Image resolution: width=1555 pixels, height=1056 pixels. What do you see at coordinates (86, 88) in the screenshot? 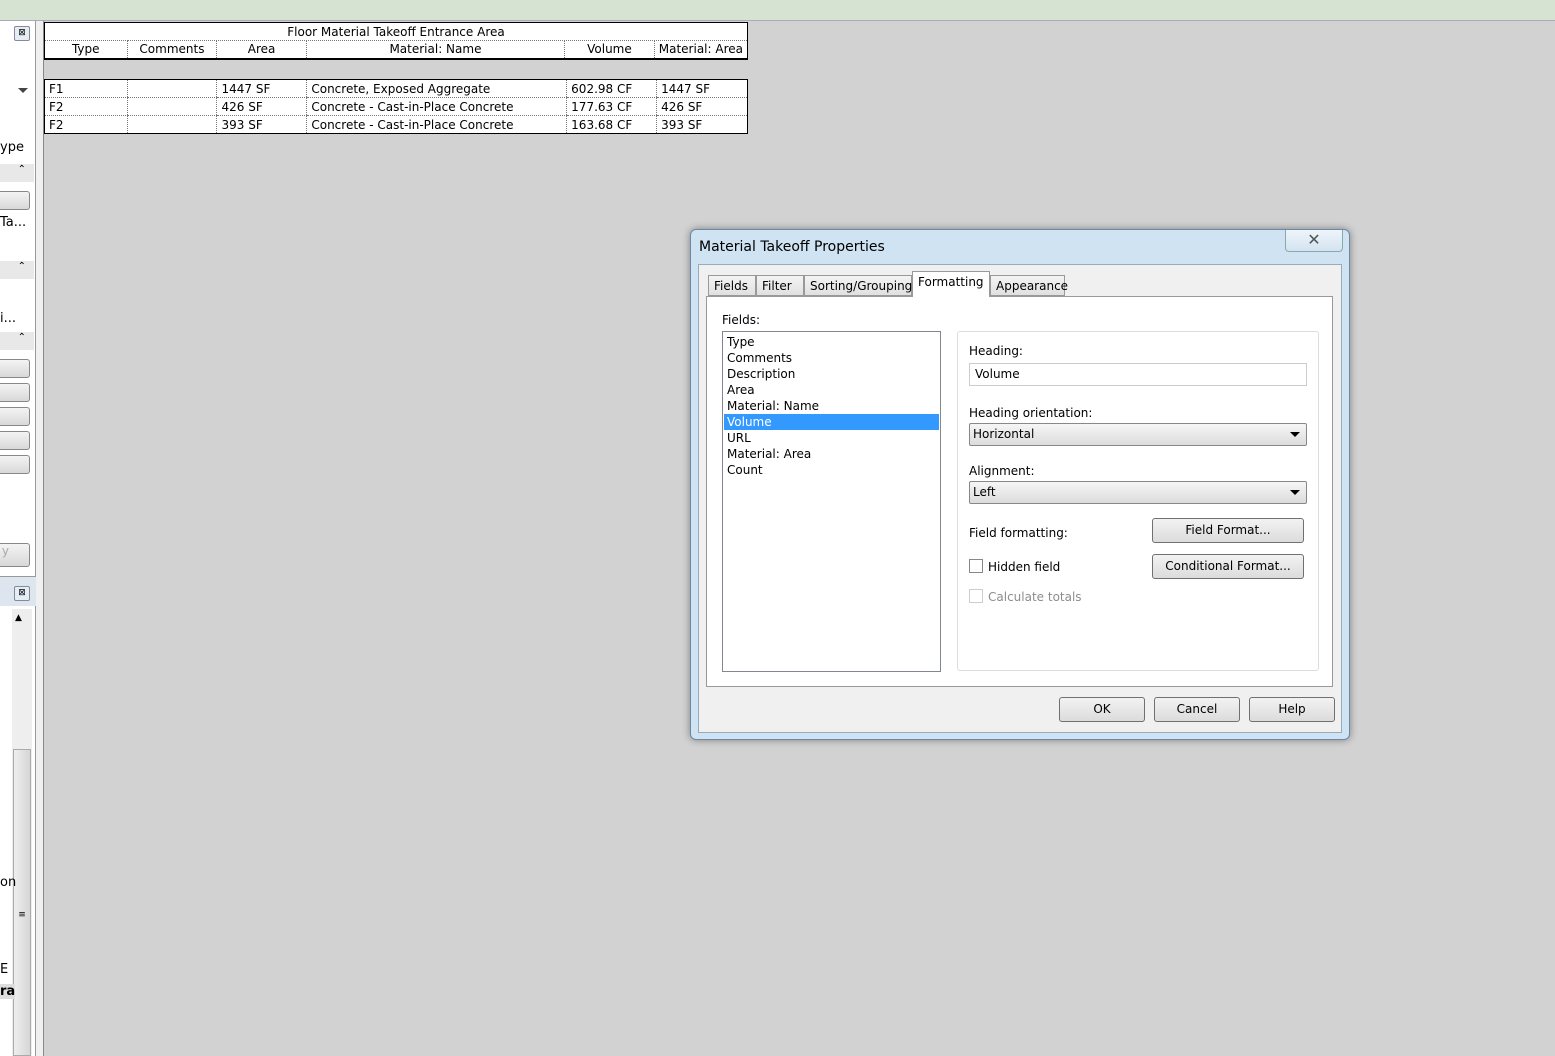
I see `table-cell: F1` at bounding box center [86, 88].